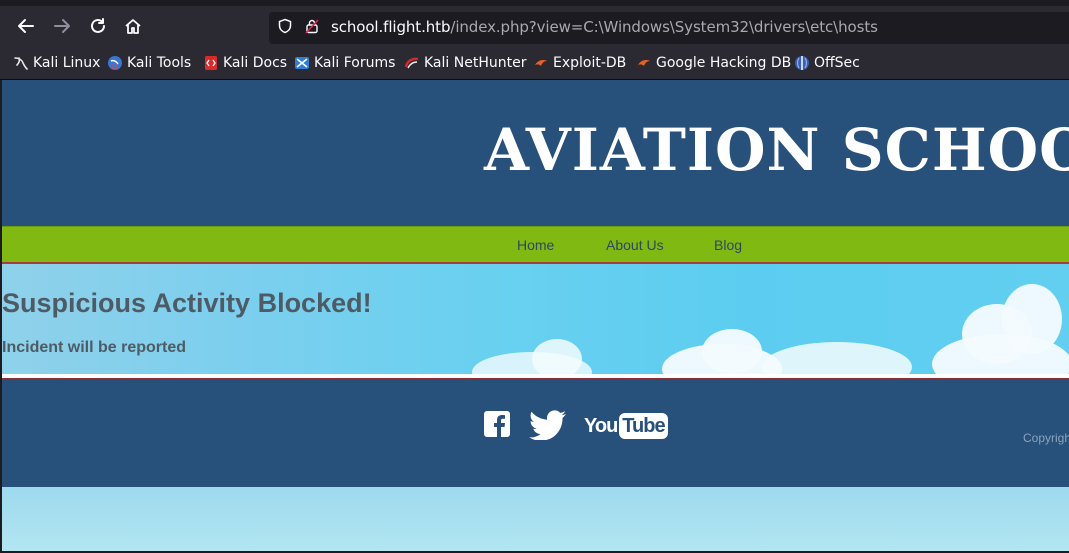 The width and height of the screenshot is (1069, 553). Describe the element at coordinates (94, 347) in the screenshot. I see `blocked-subheading: Incident will be reported` at that location.